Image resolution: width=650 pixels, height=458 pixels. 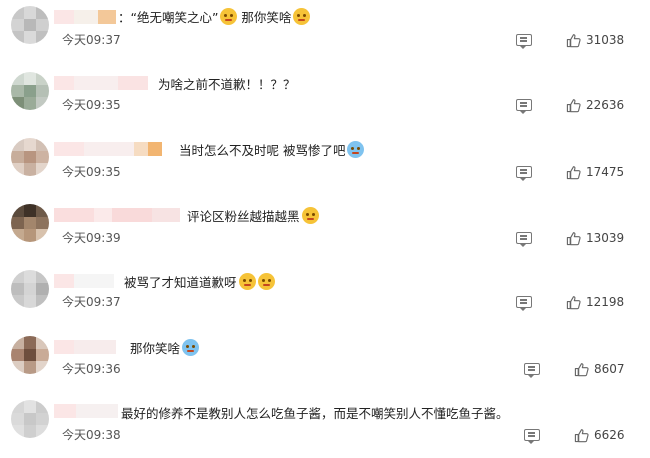 What do you see at coordinates (315, 413) in the screenshot?
I see `comment-text: 最好的修养不是教别人怎么吃鱼子酱，而是不嘲笑别人不懂吃鱼子酱。` at bounding box center [315, 413].